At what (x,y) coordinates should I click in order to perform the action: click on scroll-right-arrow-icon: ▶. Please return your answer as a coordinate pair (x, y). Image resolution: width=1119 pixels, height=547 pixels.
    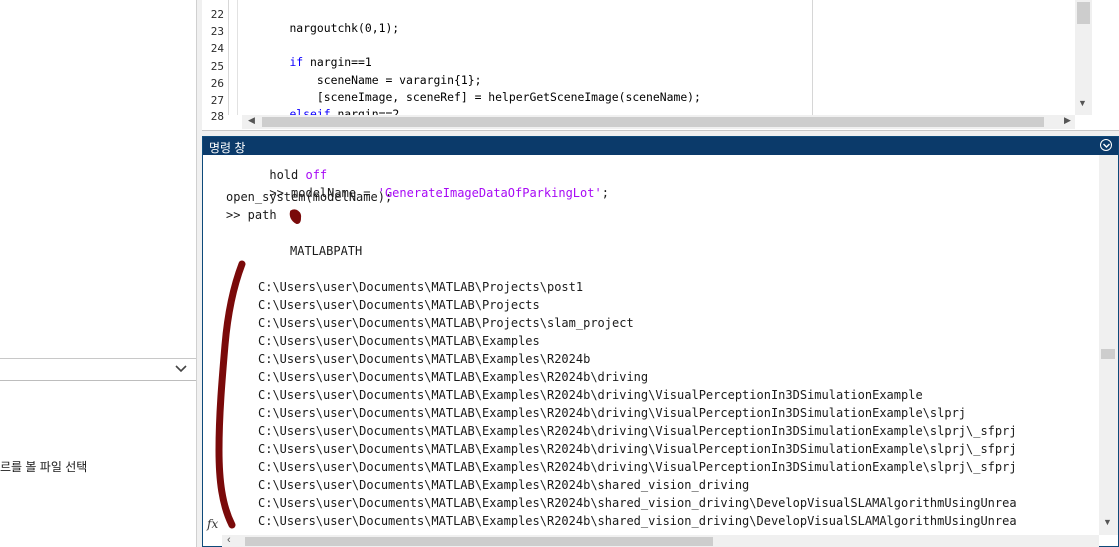
    Looking at the image, I should click on (1067, 120).